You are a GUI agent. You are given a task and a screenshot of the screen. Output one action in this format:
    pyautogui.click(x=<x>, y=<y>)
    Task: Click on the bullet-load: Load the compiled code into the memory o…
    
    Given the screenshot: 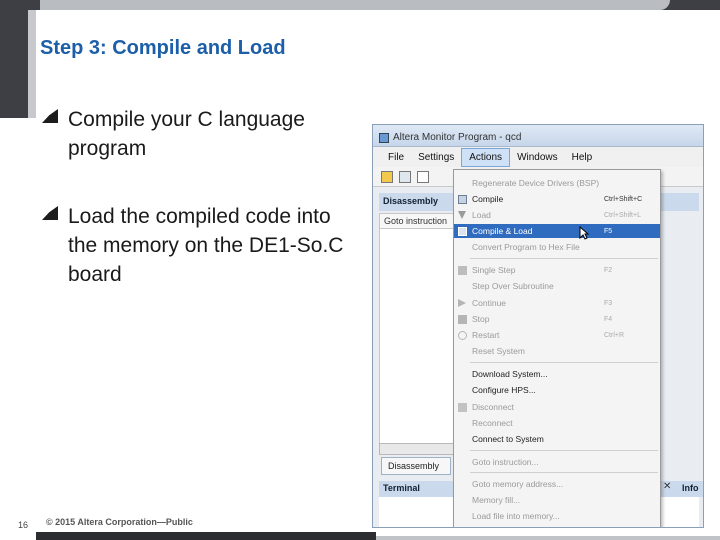 What is the action you would take?
    pyautogui.click(x=194, y=245)
    